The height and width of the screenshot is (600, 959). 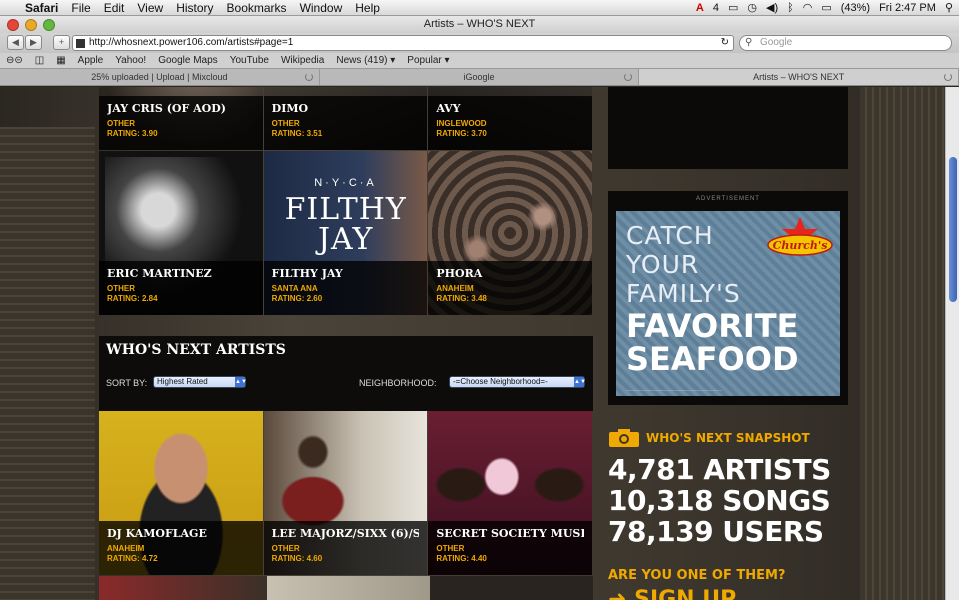 What do you see at coordinates (187, 60) in the screenshot?
I see `bookmark-google-maps: Google Maps` at bounding box center [187, 60].